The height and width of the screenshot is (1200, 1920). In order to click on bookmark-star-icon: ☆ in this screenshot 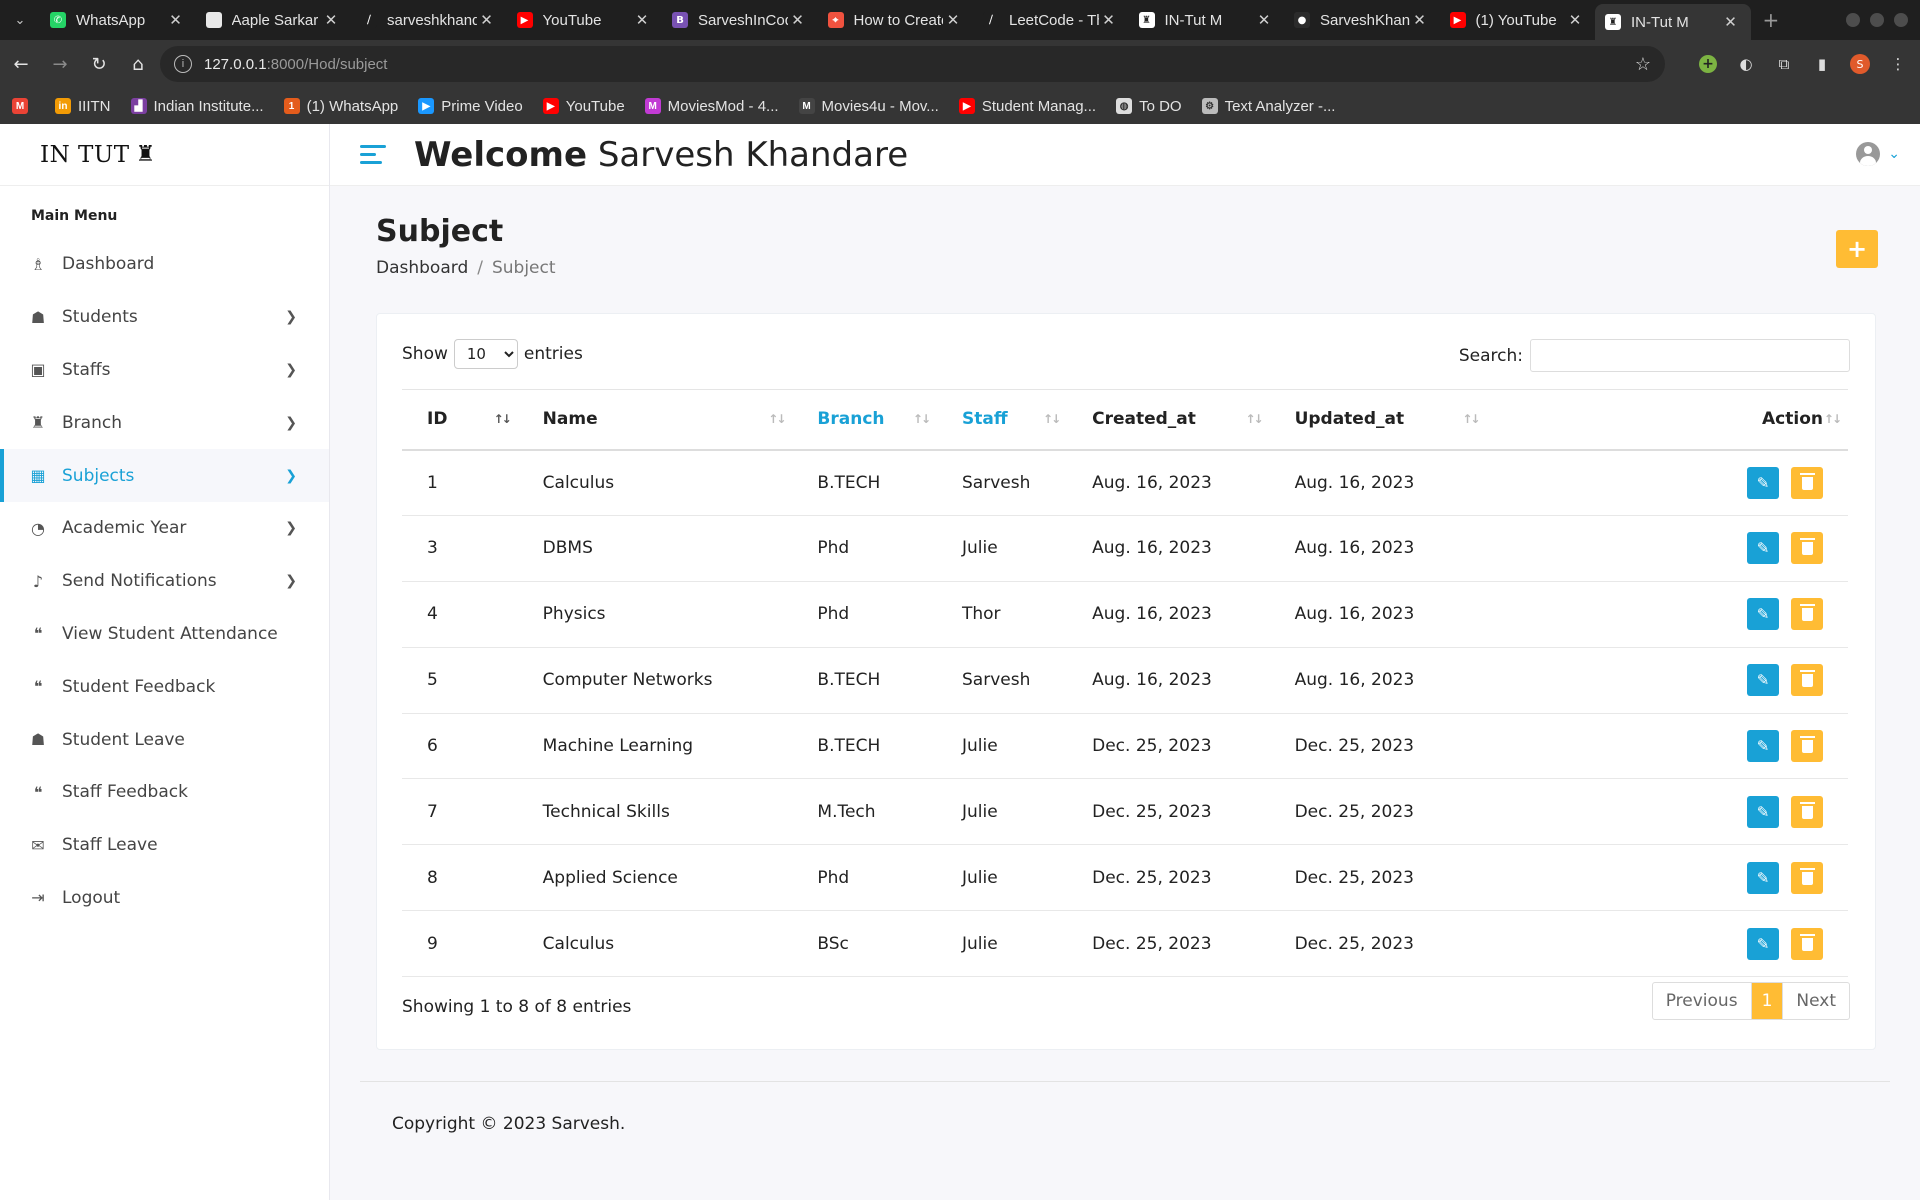, I will do `click(1643, 64)`.